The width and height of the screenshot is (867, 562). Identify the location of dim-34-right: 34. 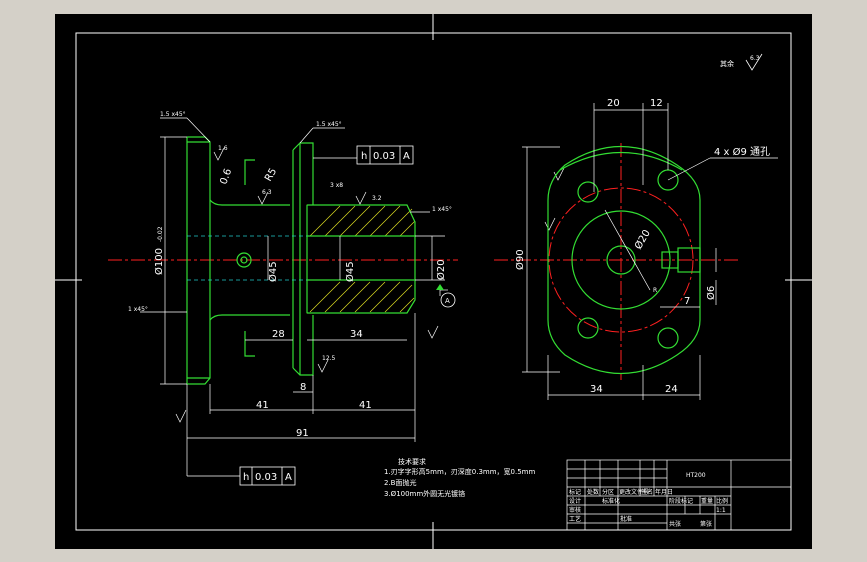
(596, 389).